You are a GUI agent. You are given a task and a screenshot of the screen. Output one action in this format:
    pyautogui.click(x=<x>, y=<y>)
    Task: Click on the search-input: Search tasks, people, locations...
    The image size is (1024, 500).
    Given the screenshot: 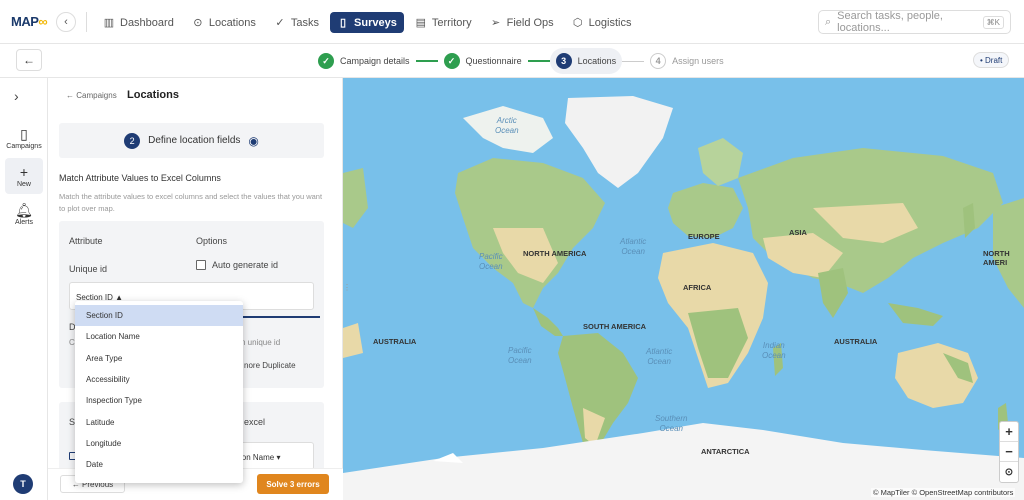 What is the action you would take?
    pyautogui.click(x=906, y=22)
    